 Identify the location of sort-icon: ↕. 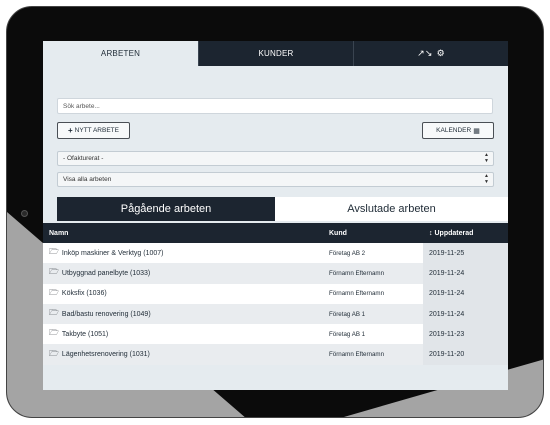
(431, 233).